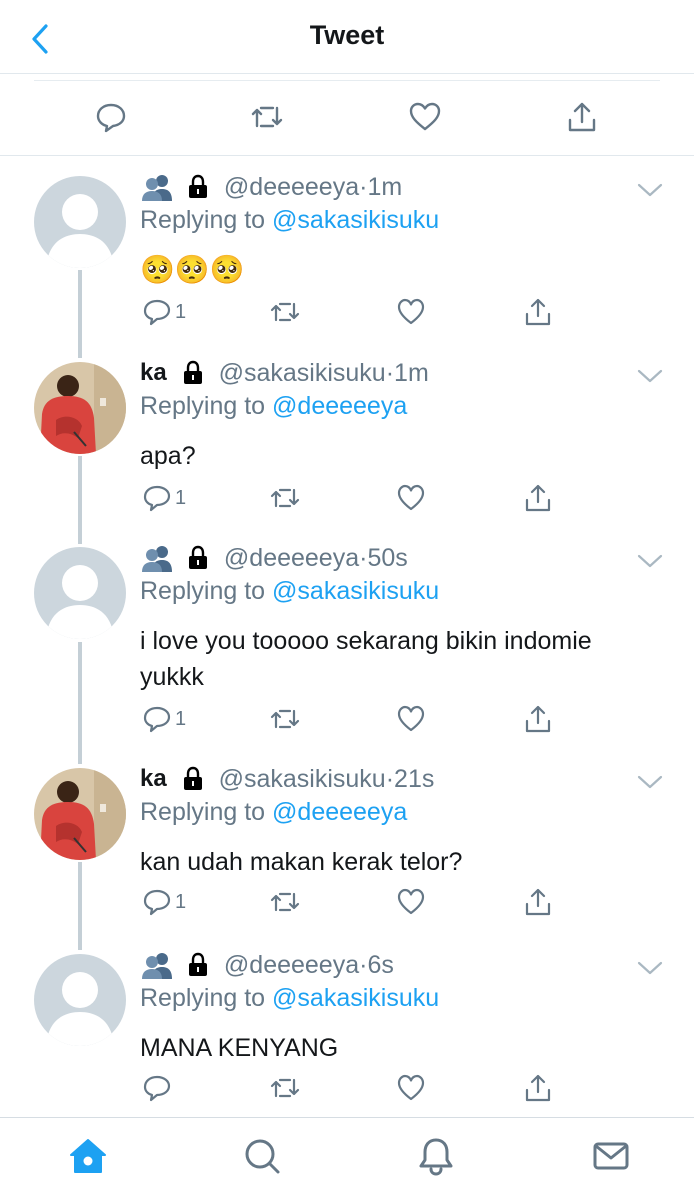  Describe the element at coordinates (347, 35) in the screenshot. I see `page-title: Tweet` at that location.